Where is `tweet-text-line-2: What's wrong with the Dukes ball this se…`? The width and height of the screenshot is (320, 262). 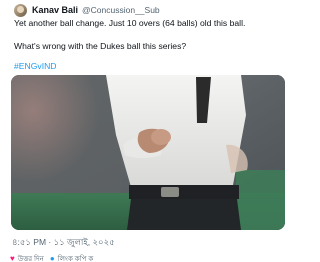
tweet-text-line-2: What's wrong with the Dukes ball this se… is located at coordinates (100, 46).